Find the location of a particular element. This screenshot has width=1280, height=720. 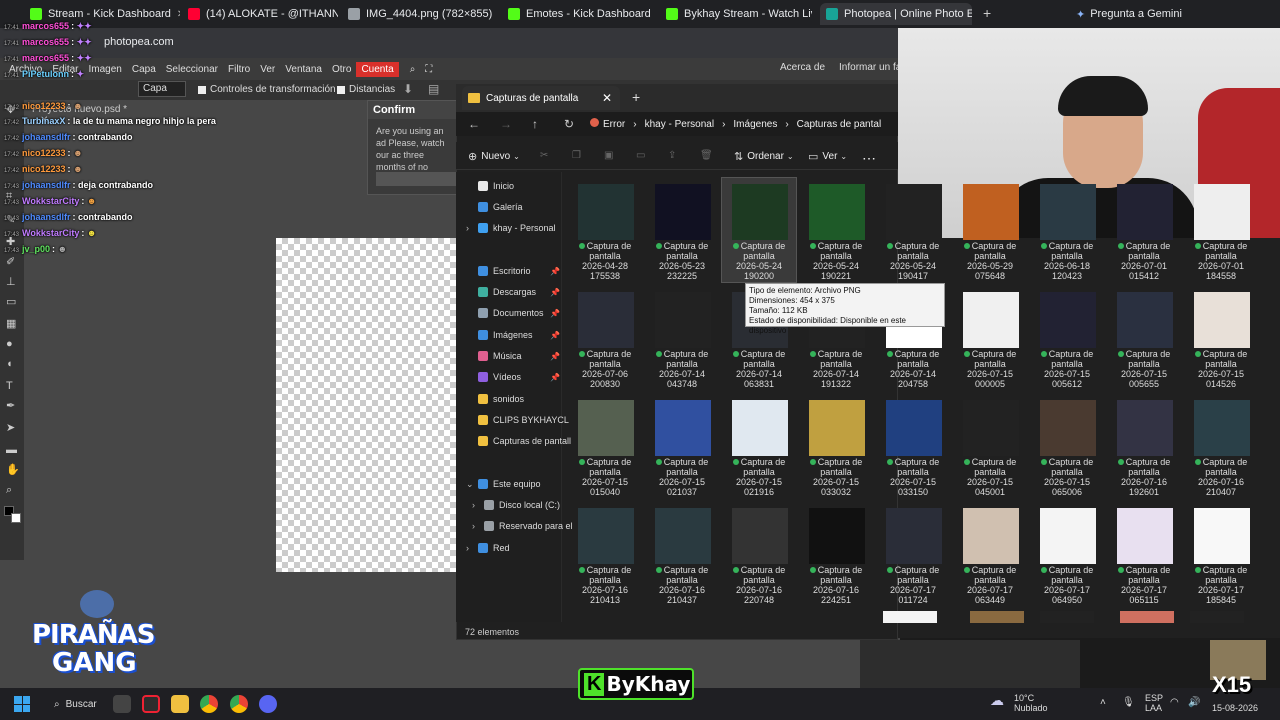

file-item: Captura de pantalla 2026-07-16 210437 is located at coordinates (682, 554).